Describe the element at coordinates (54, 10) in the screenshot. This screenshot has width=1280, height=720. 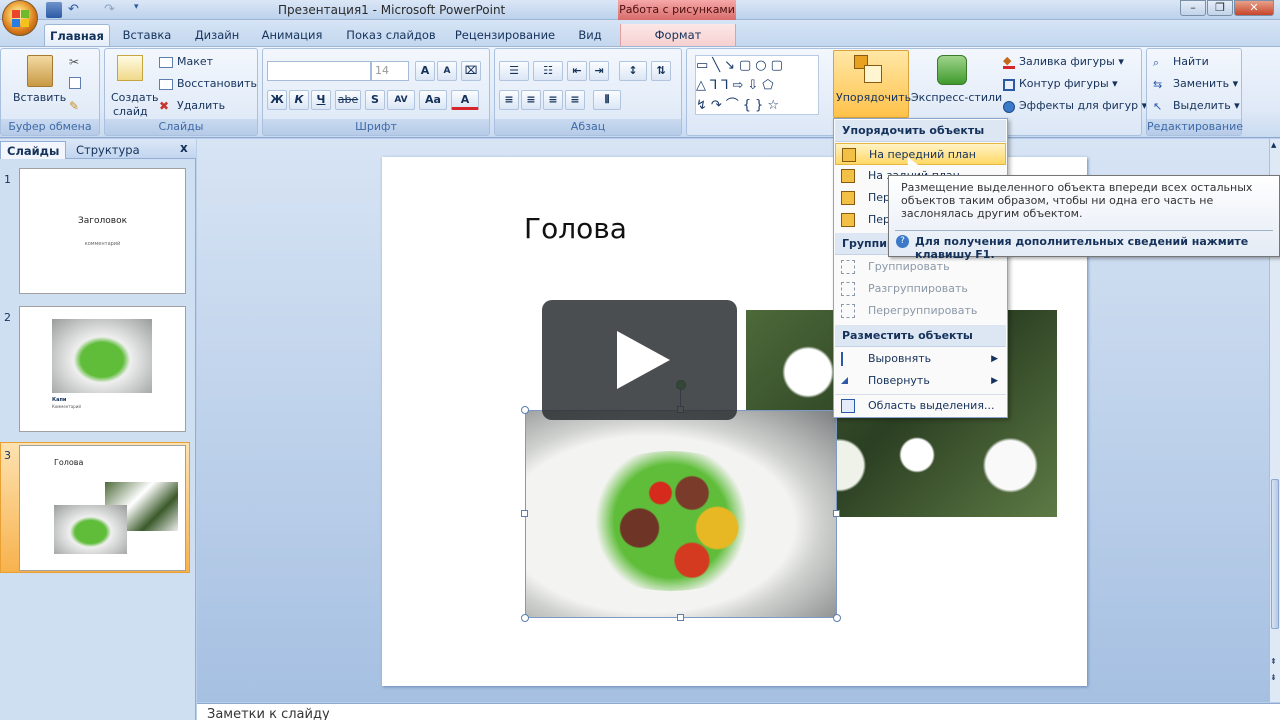
I see `save-icon` at that location.